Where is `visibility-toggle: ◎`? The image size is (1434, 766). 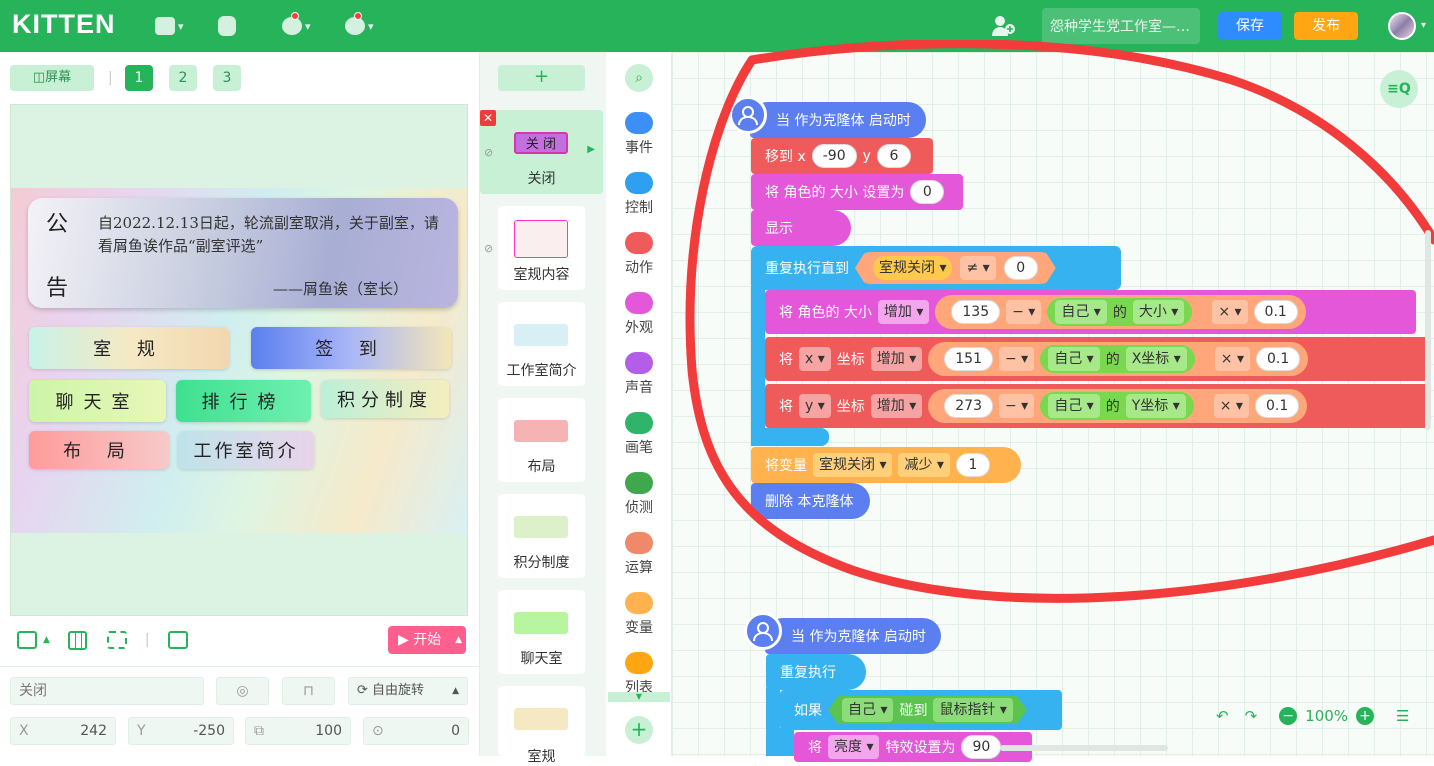
visibility-toggle: ◎ is located at coordinates (242, 691).